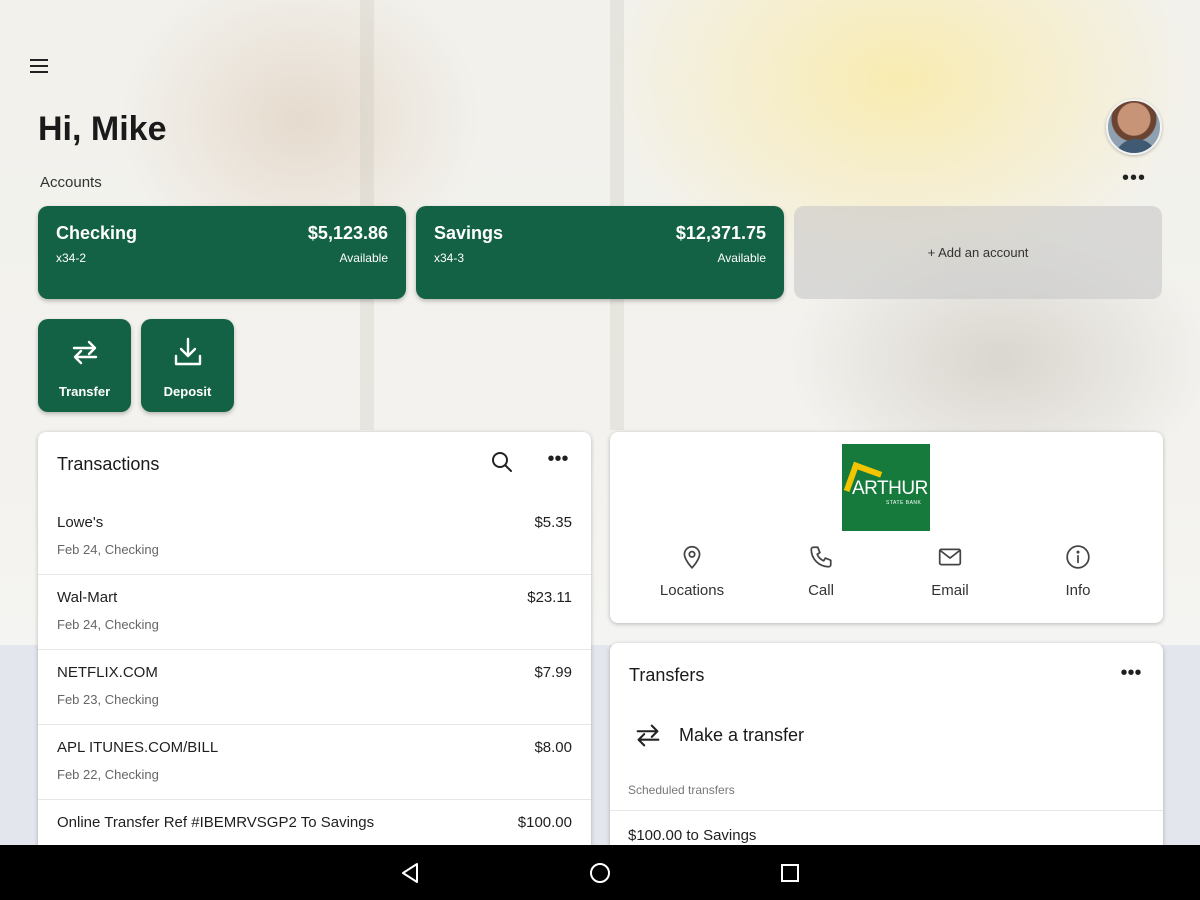 The height and width of the screenshot is (900, 1200). I want to click on location-pin-icon, so click(692, 557).